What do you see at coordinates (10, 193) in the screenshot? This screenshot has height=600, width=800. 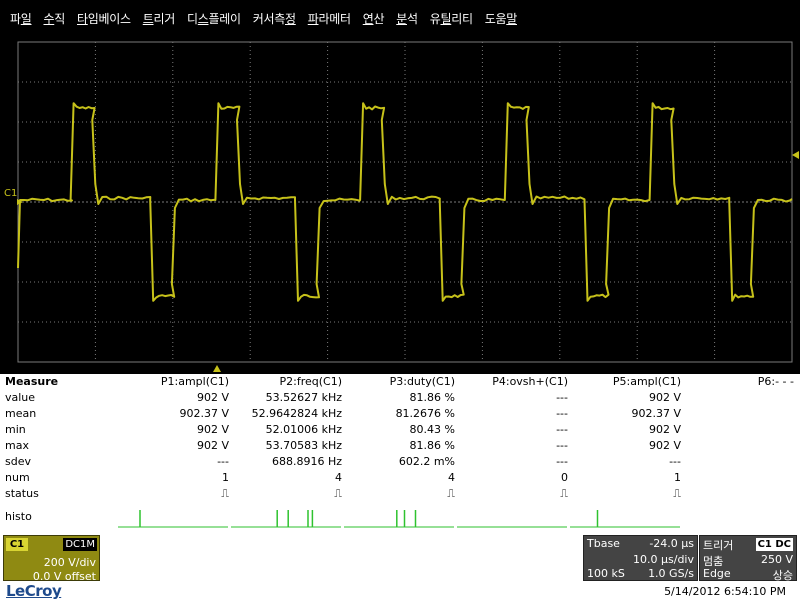 I see `svg-text: C1` at bounding box center [10, 193].